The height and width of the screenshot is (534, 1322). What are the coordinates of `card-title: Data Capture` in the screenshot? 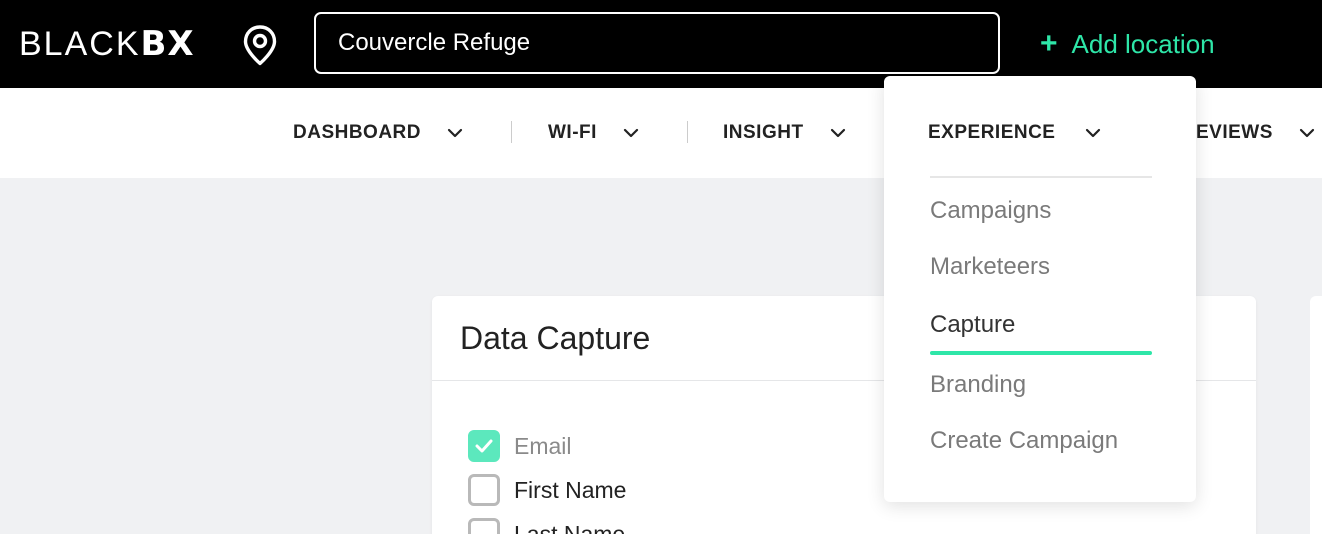 It's located at (555, 338).